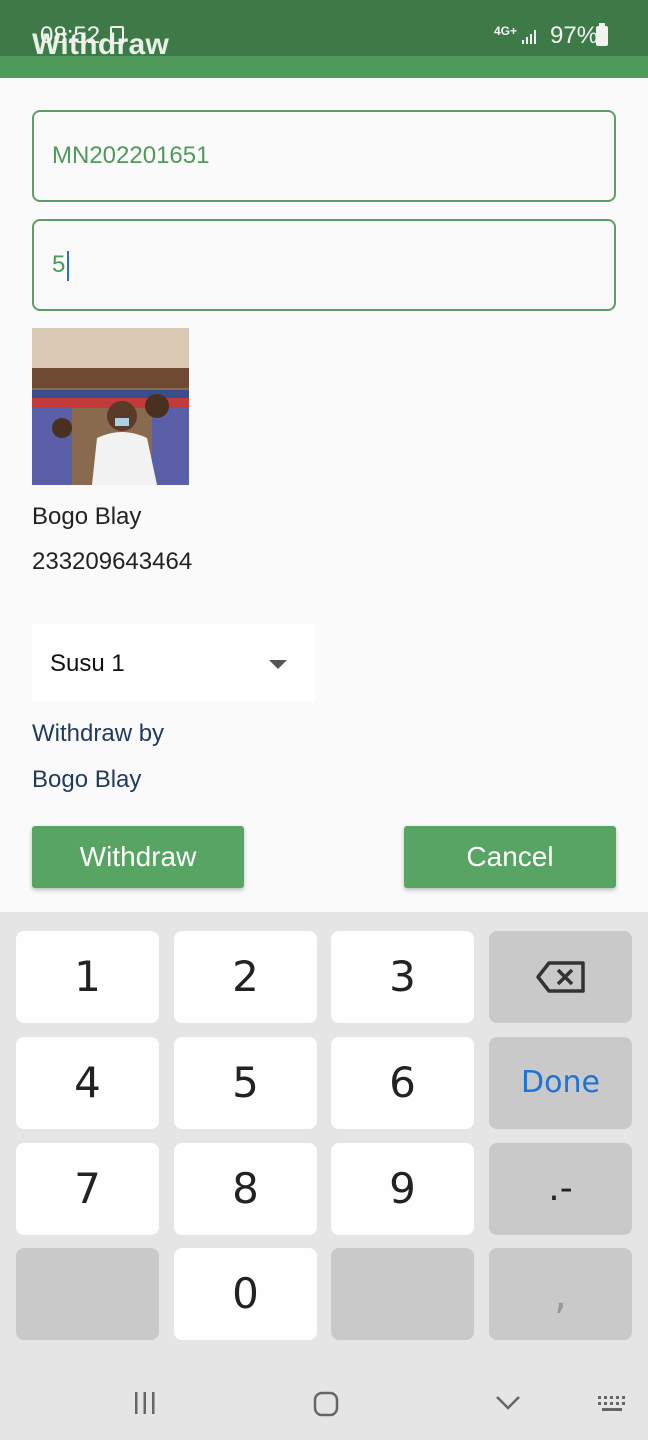 The height and width of the screenshot is (1440, 648). I want to click on customer-name: Bogo Blay, so click(87, 516).